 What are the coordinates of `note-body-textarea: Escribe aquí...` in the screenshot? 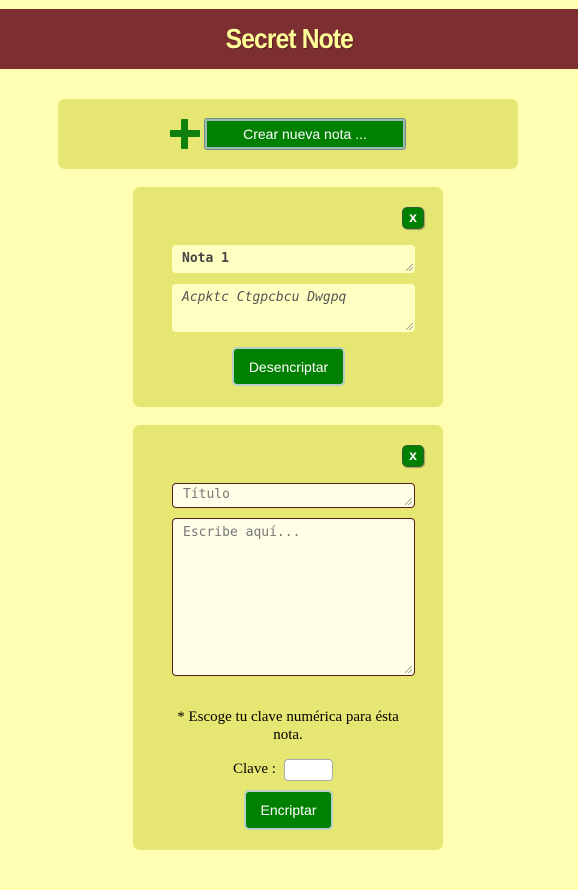 It's located at (293, 597).